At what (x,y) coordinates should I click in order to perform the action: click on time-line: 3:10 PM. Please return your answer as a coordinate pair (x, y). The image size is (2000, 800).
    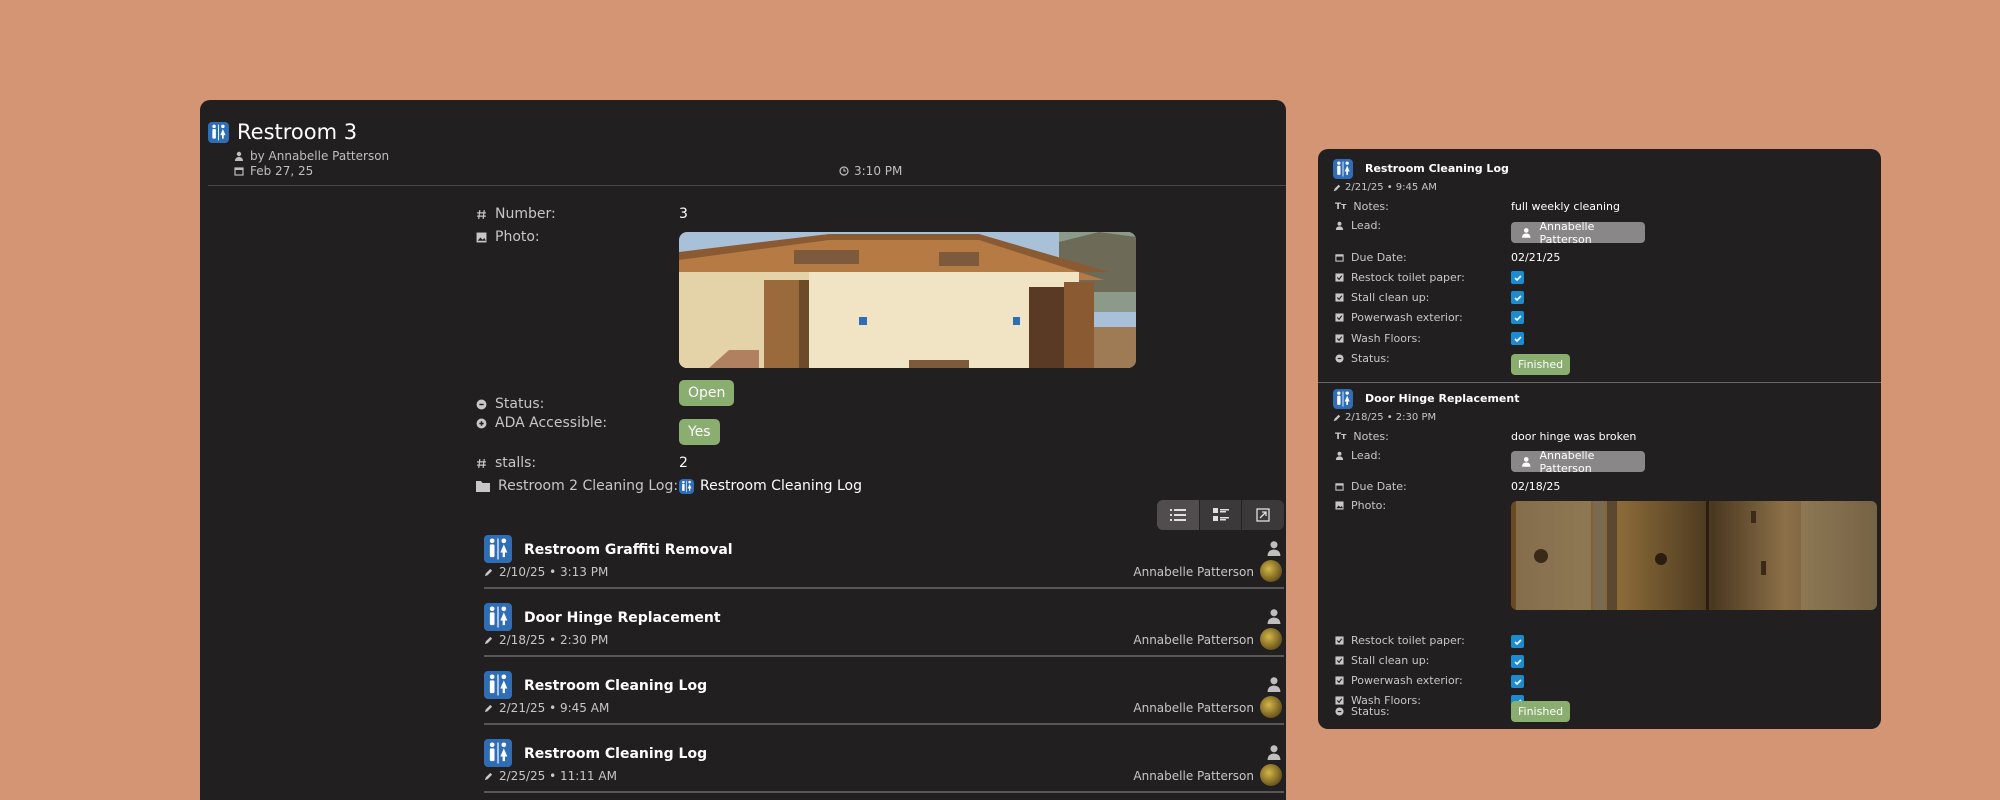
    Looking at the image, I should click on (870, 171).